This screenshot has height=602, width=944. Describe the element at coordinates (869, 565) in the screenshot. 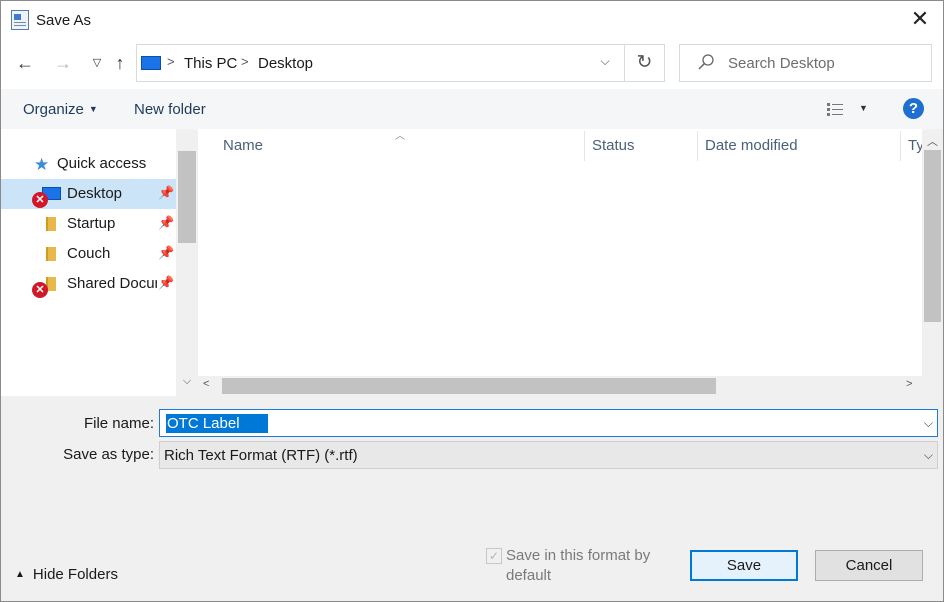

I see `cancel-button: Cancel` at that location.